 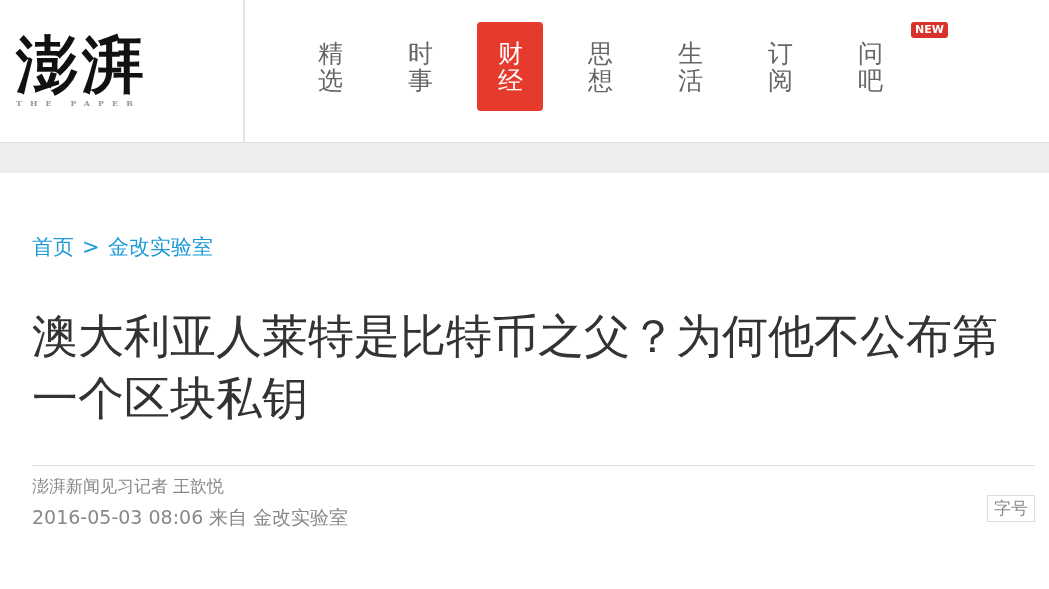 I want to click on nav-tab: 精选, so click(x=330, y=66).